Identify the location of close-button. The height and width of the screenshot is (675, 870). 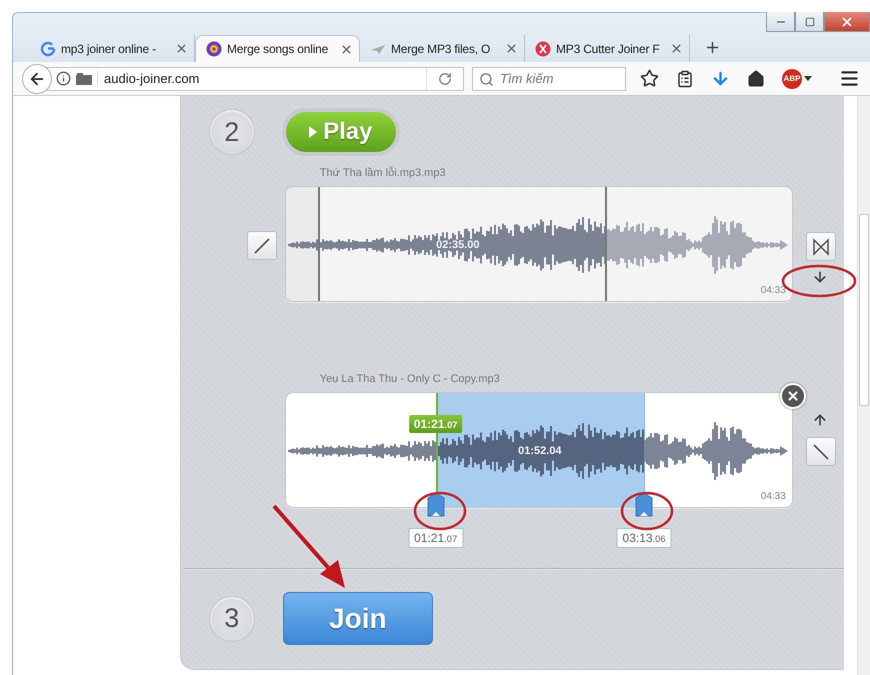
(847, 22).